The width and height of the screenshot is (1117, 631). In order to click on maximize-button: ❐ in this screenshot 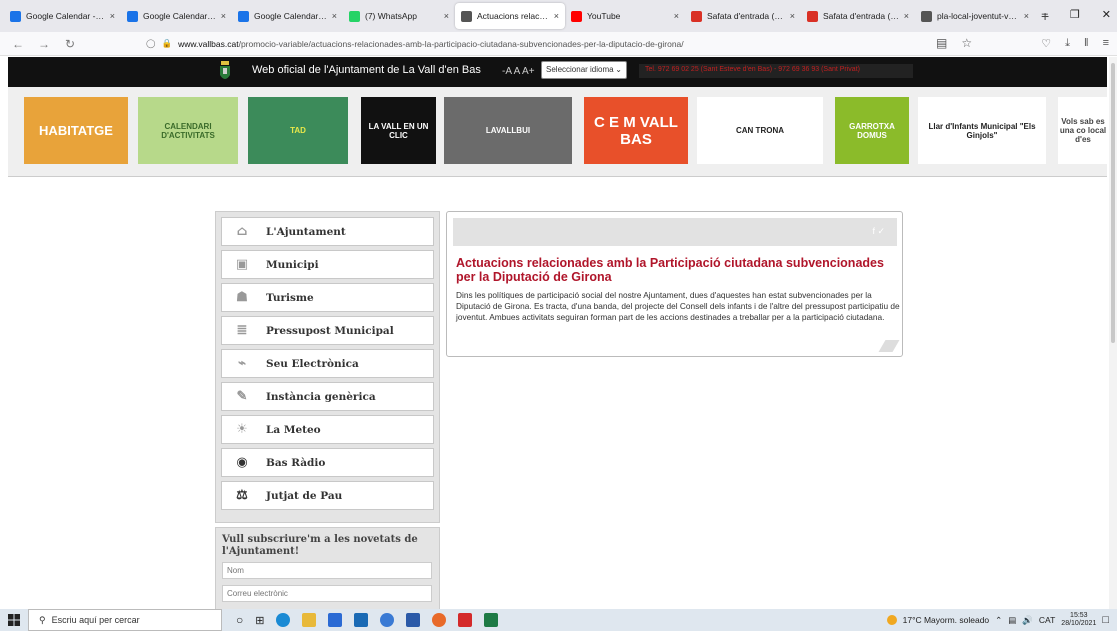, I will do `click(1075, 14)`.